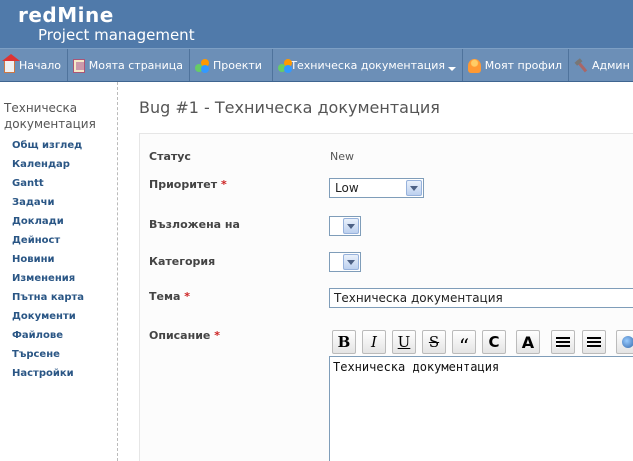 The width and height of the screenshot is (633, 461). Describe the element at coordinates (376, 188) in the screenshot. I see `priority-select: Low` at that location.